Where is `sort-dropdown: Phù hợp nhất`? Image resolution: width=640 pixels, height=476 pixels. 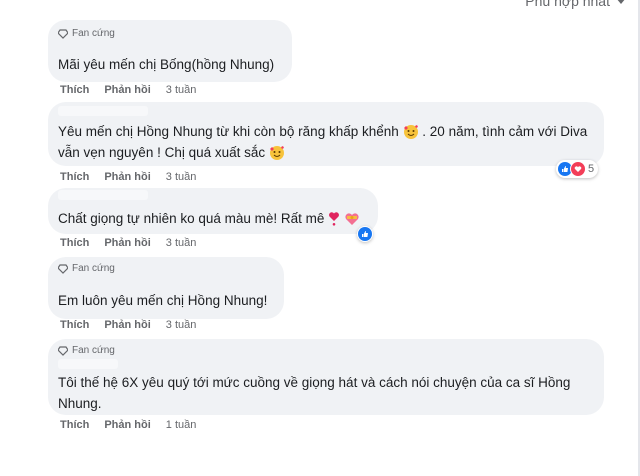 sort-dropdown: Phù hợp nhất is located at coordinates (575, 4).